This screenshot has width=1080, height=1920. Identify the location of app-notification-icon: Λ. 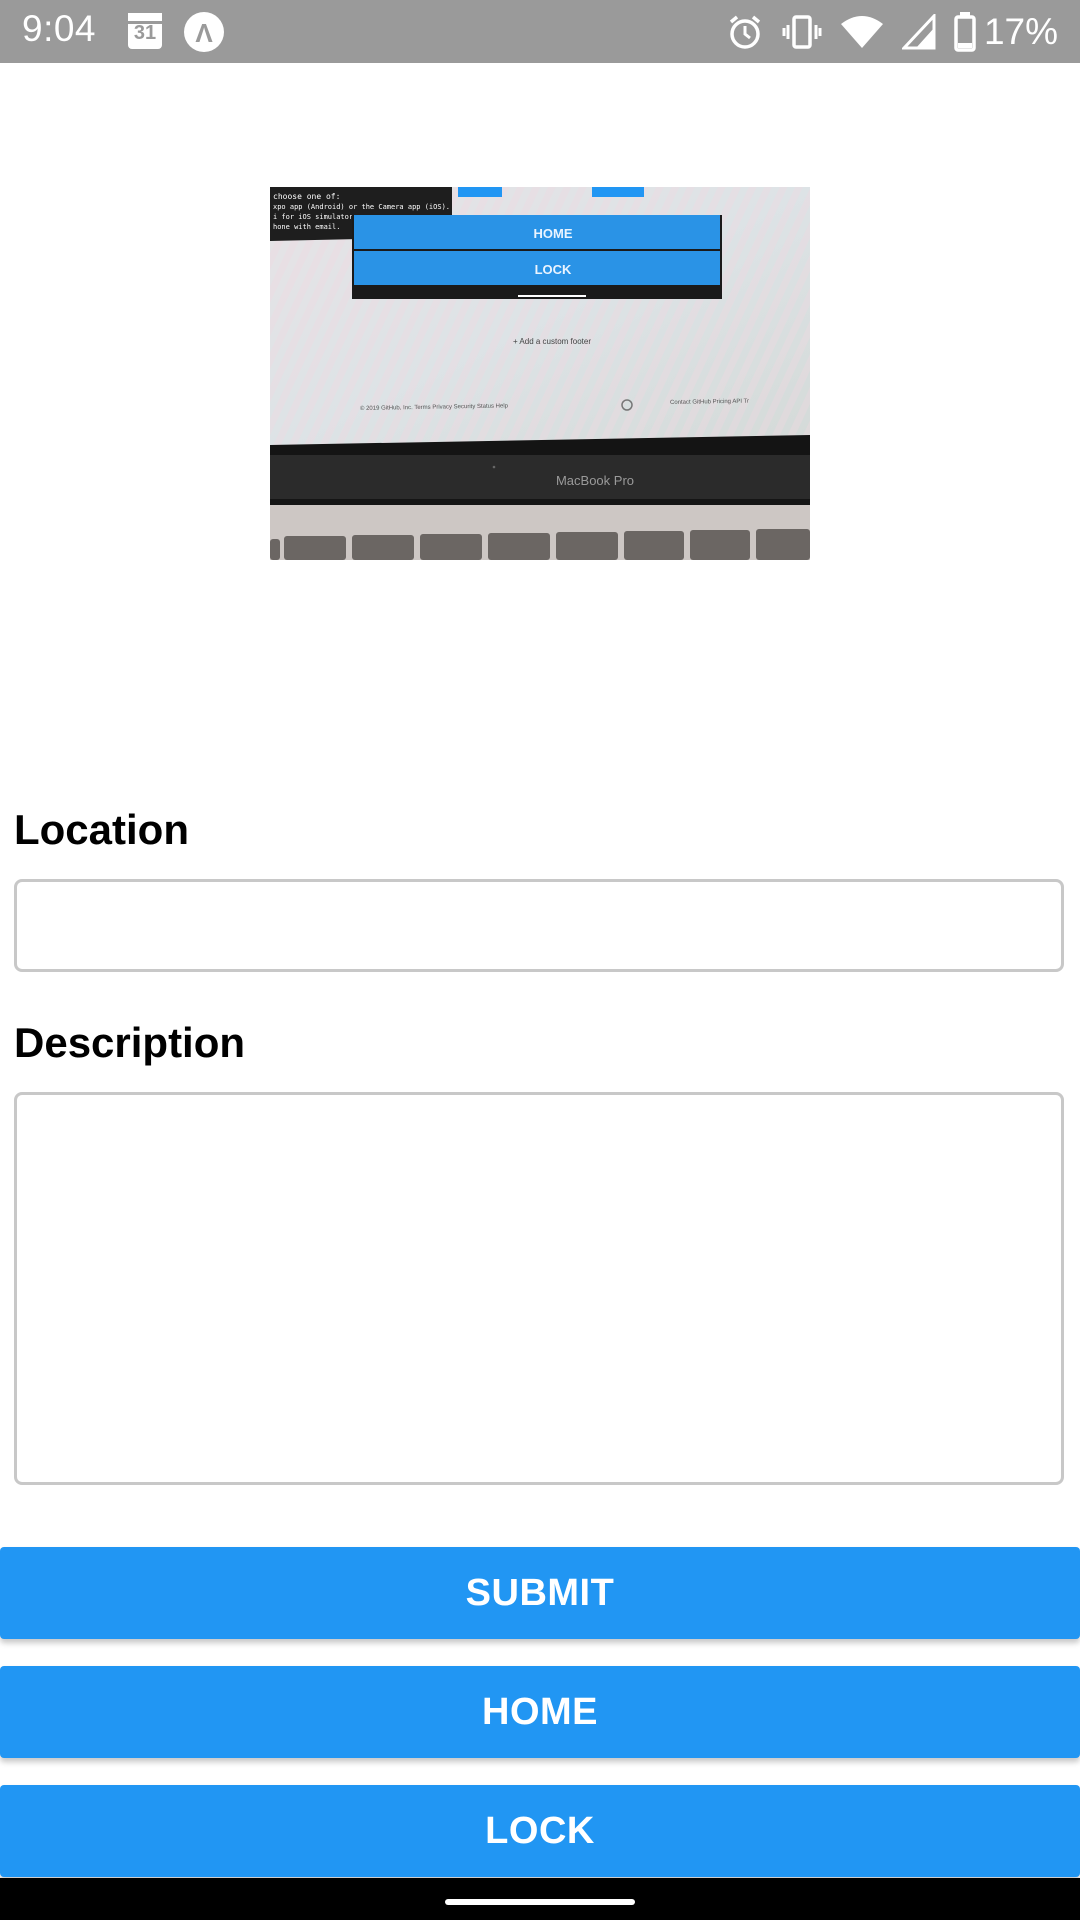
(204, 32).